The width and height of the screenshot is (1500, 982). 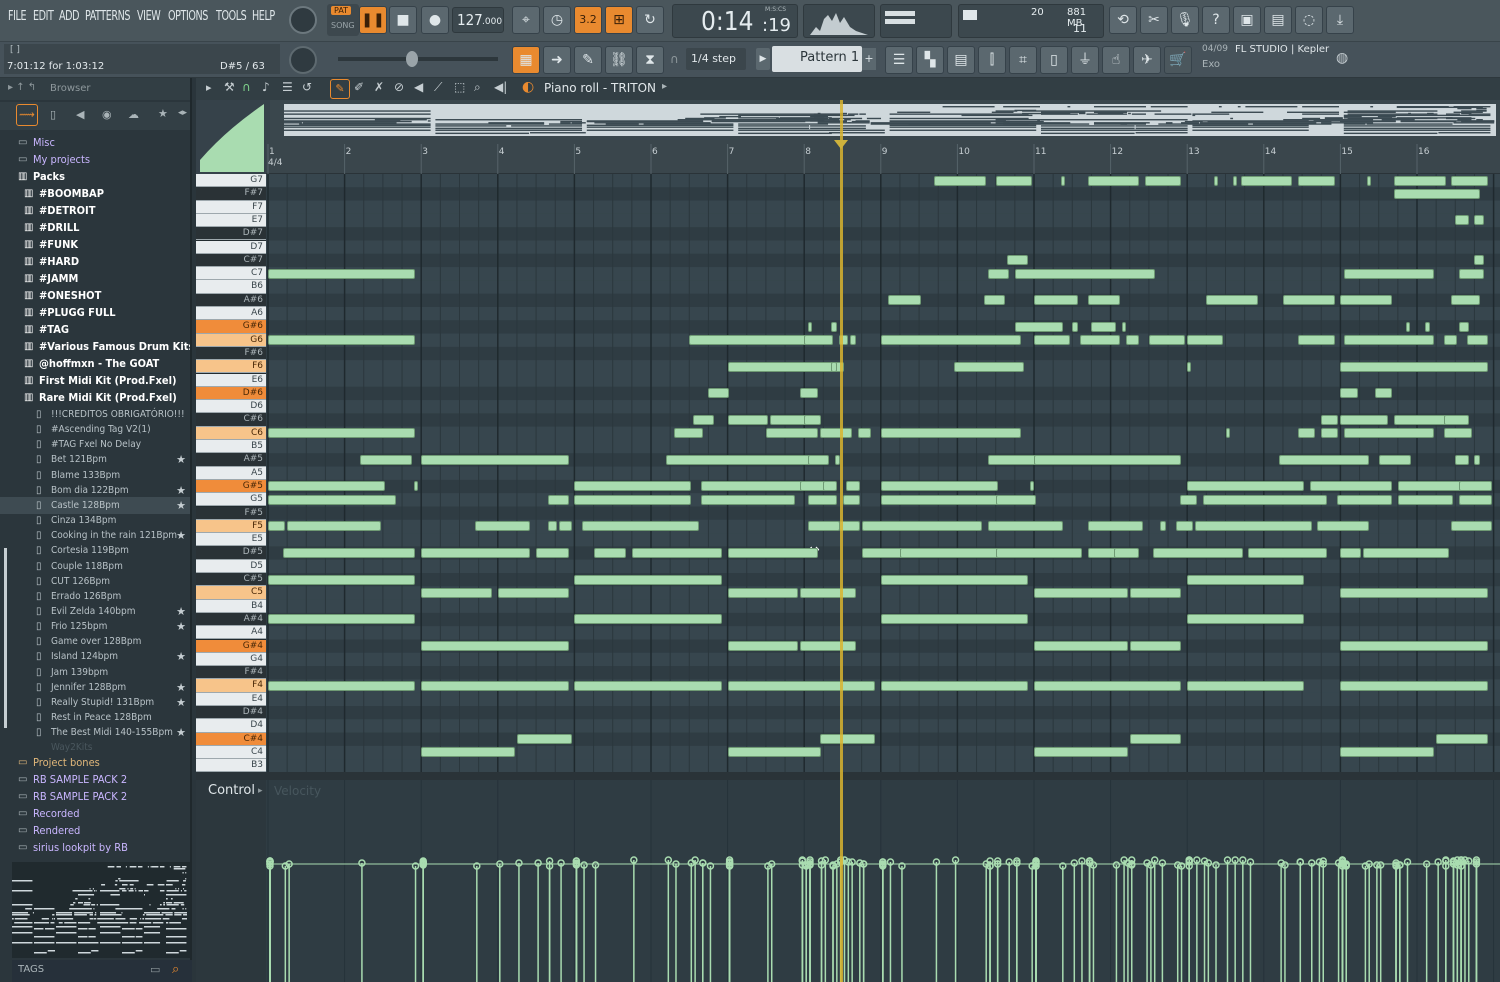 What do you see at coordinates (149, 16) in the screenshot?
I see `menu-view: VIEW` at bounding box center [149, 16].